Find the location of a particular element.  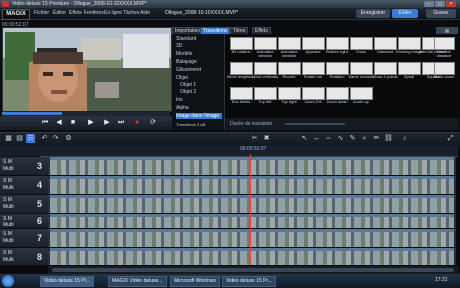

transition-label: Zoom up is located at coordinates (361, 101).